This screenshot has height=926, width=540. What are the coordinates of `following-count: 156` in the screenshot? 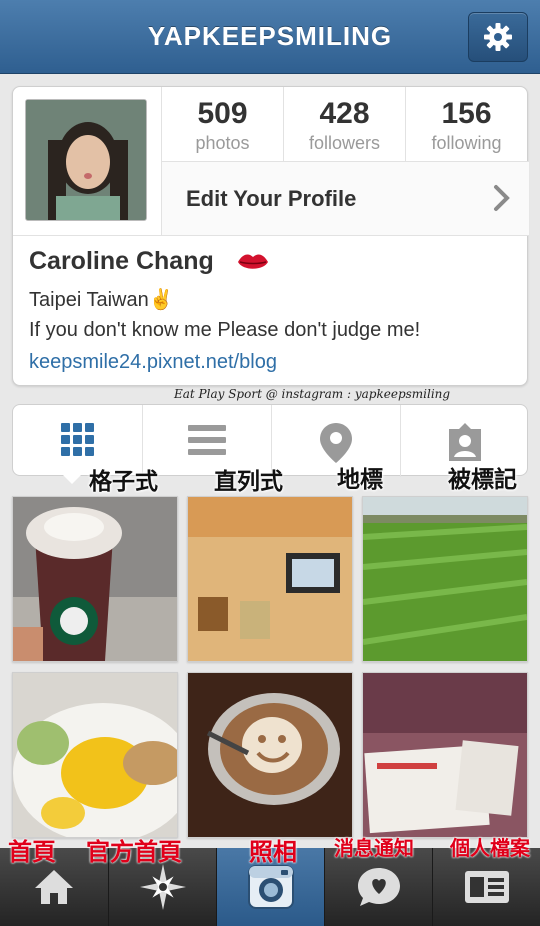 It's located at (466, 113).